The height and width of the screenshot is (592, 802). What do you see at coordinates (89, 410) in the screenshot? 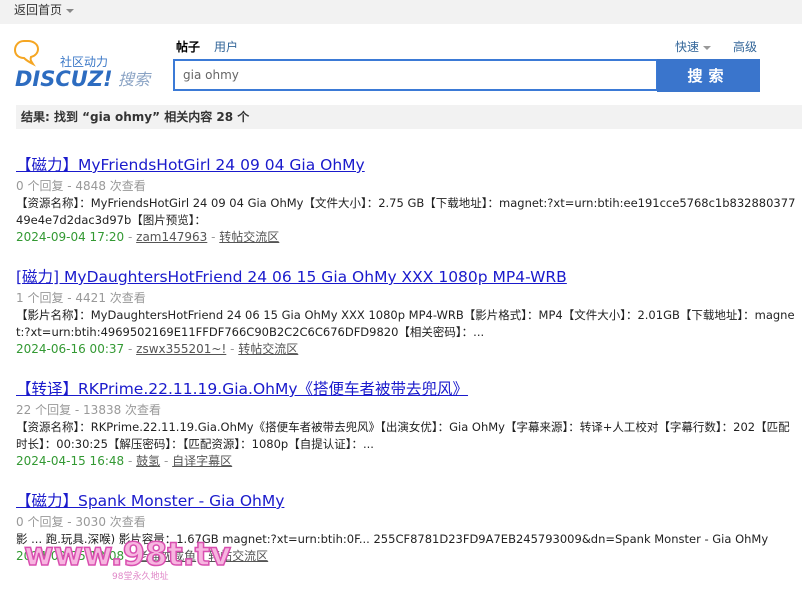
I see `result-stats: 22 个回复 - 13838 次查看` at bounding box center [89, 410].